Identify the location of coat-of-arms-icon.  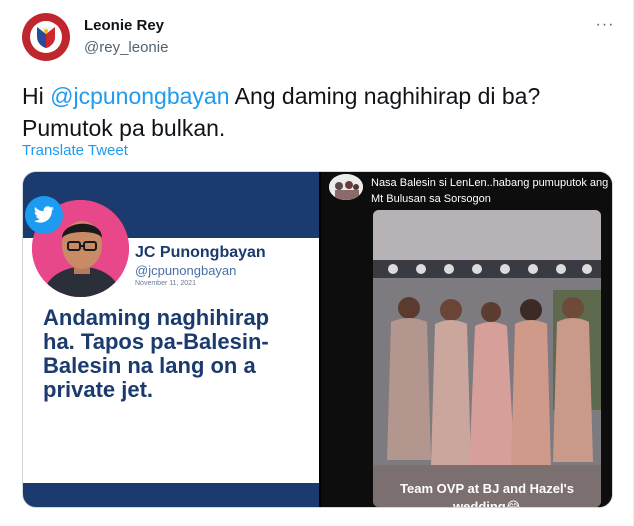
(46, 37).